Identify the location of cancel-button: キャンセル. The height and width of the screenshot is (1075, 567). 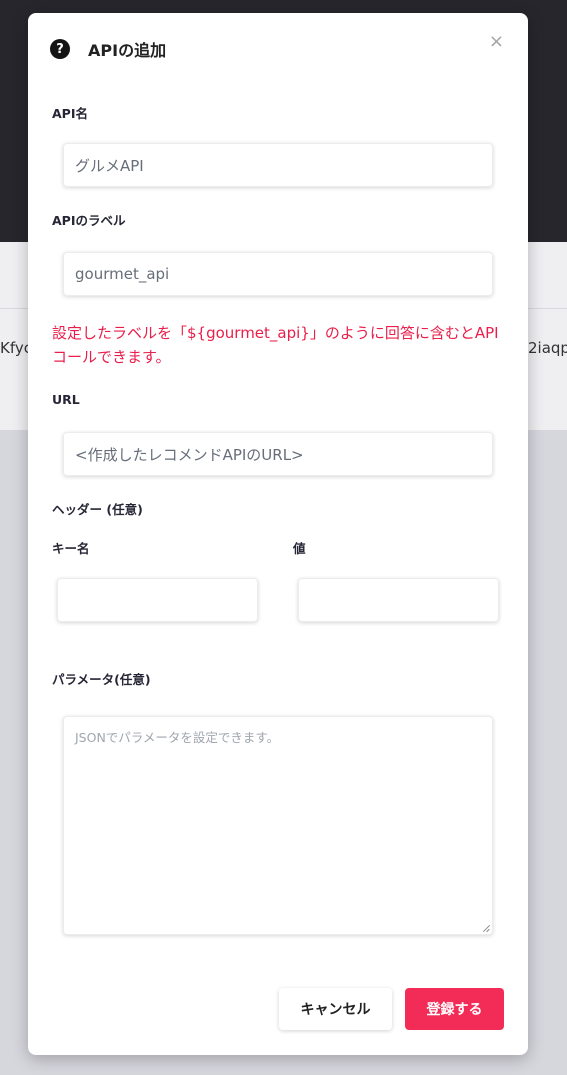
(335, 1009).